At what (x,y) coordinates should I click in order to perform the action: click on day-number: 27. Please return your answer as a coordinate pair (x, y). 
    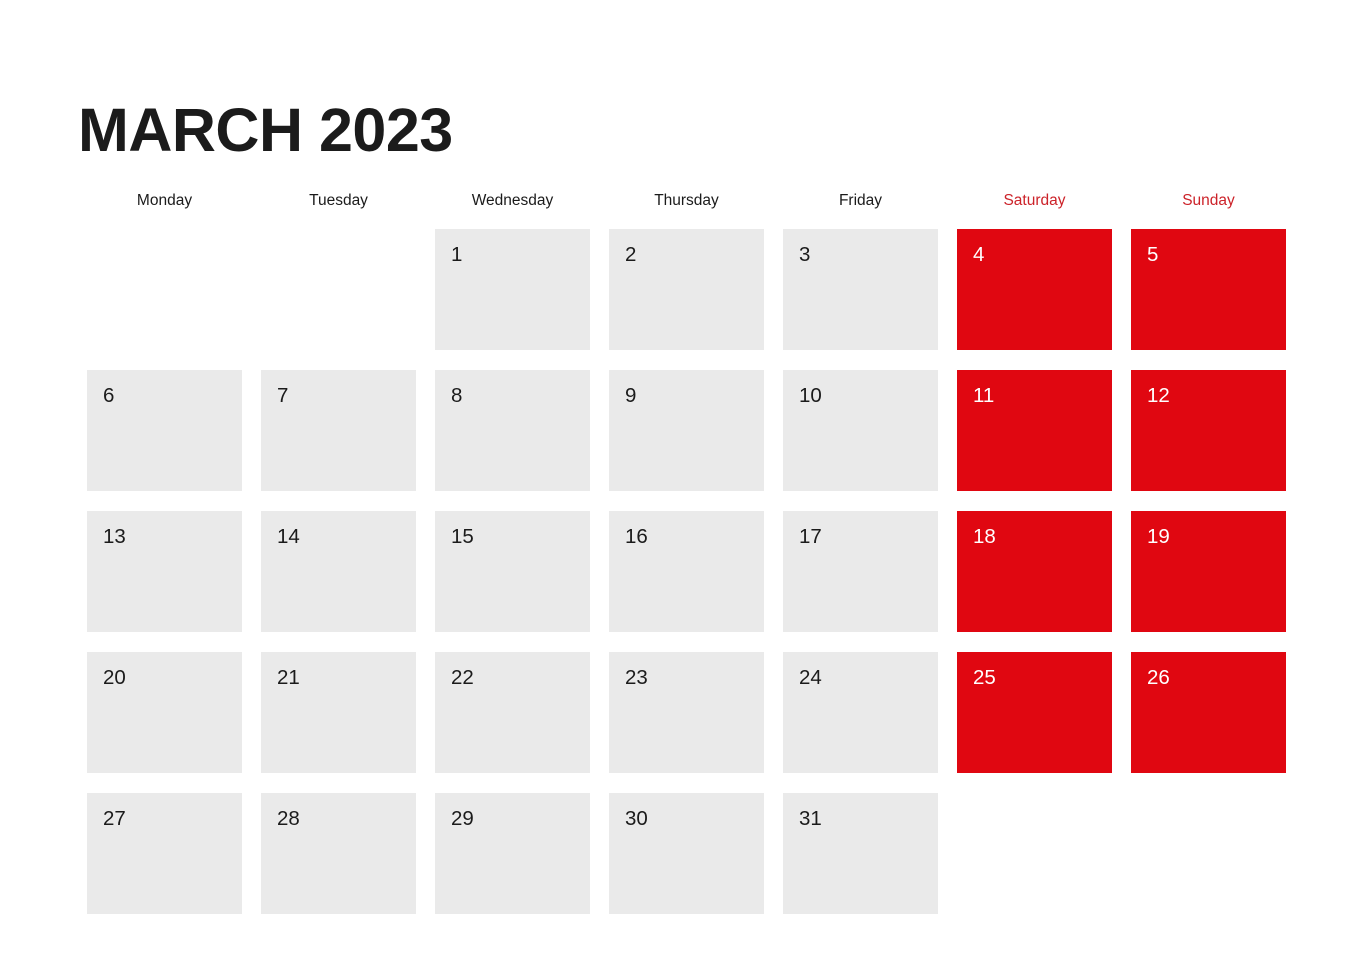
    Looking at the image, I should click on (114, 818).